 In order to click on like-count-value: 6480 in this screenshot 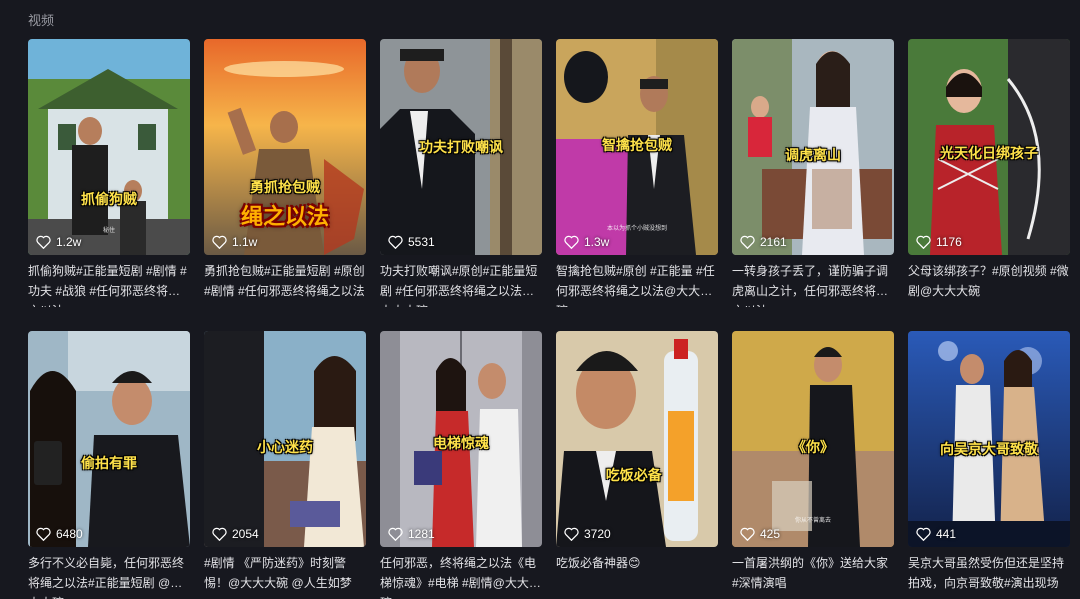, I will do `click(69, 534)`.